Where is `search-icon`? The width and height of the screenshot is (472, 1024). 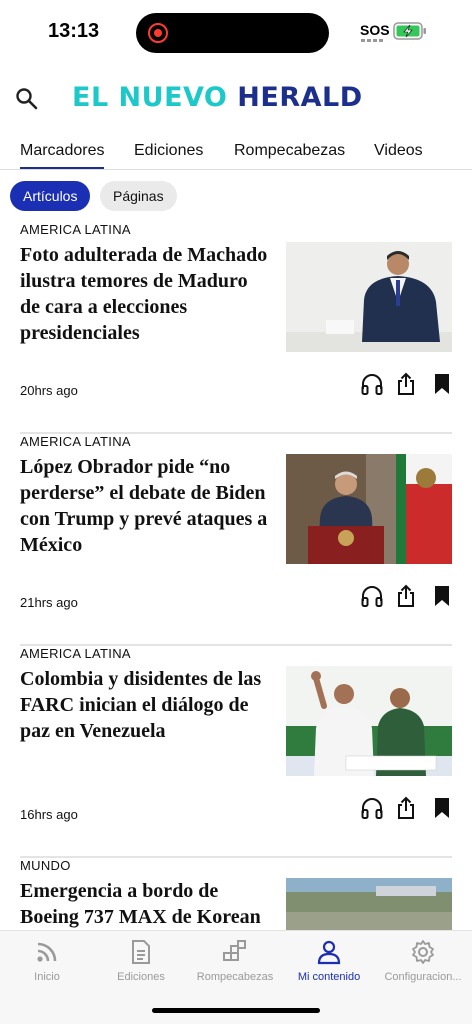 search-icon is located at coordinates (27, 99).